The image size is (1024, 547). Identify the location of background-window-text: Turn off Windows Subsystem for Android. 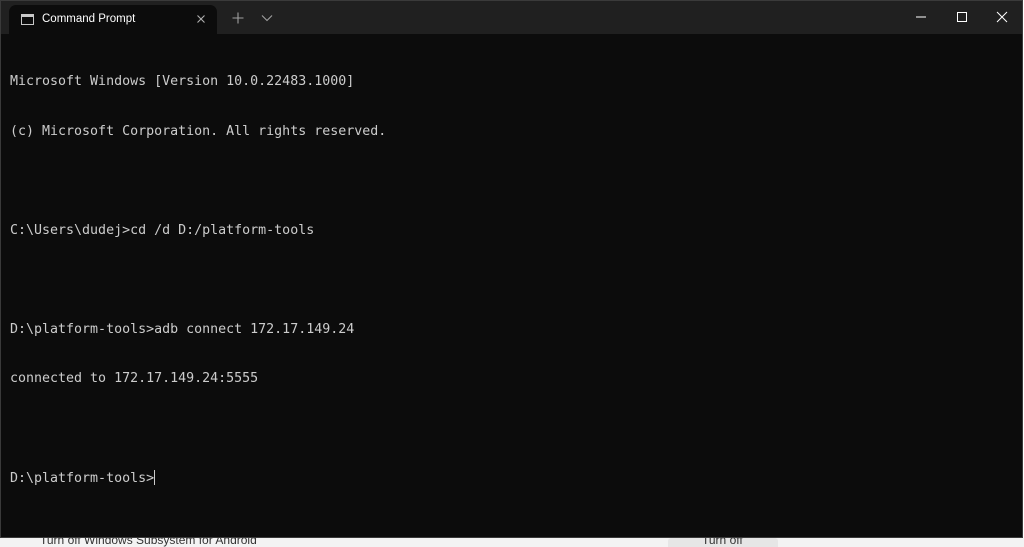
(148, 542).